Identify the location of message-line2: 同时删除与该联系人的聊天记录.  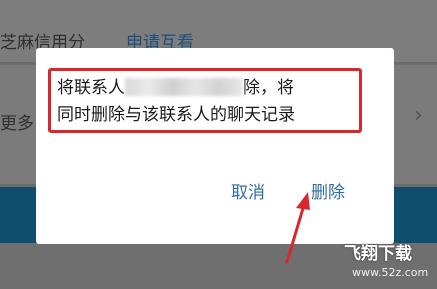
(176, 115).